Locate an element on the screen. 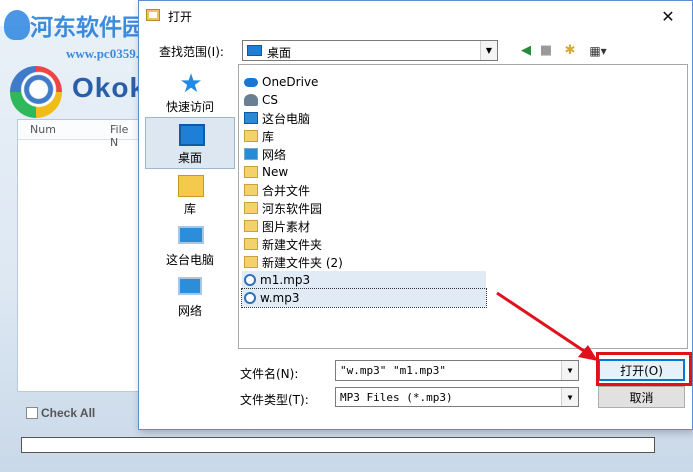 The image size is (693, 472). place-this-pc: 这台电脑 is located at coordinates (190, 246).